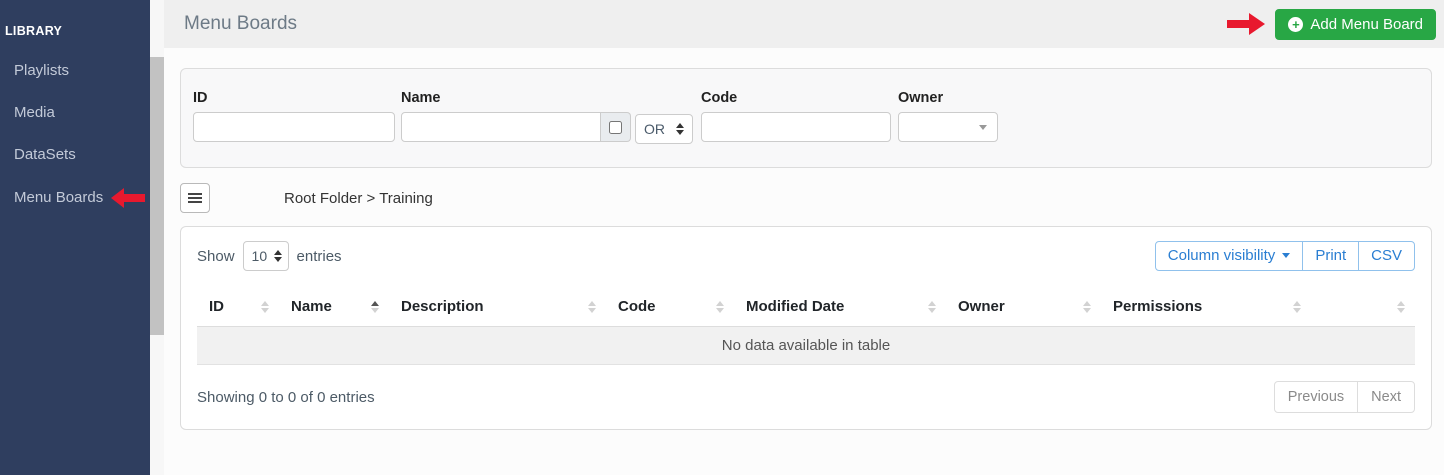  Describe the element at coordinates (719, 98) in the screenshot. I see `filter-code-label: Code` at that location.